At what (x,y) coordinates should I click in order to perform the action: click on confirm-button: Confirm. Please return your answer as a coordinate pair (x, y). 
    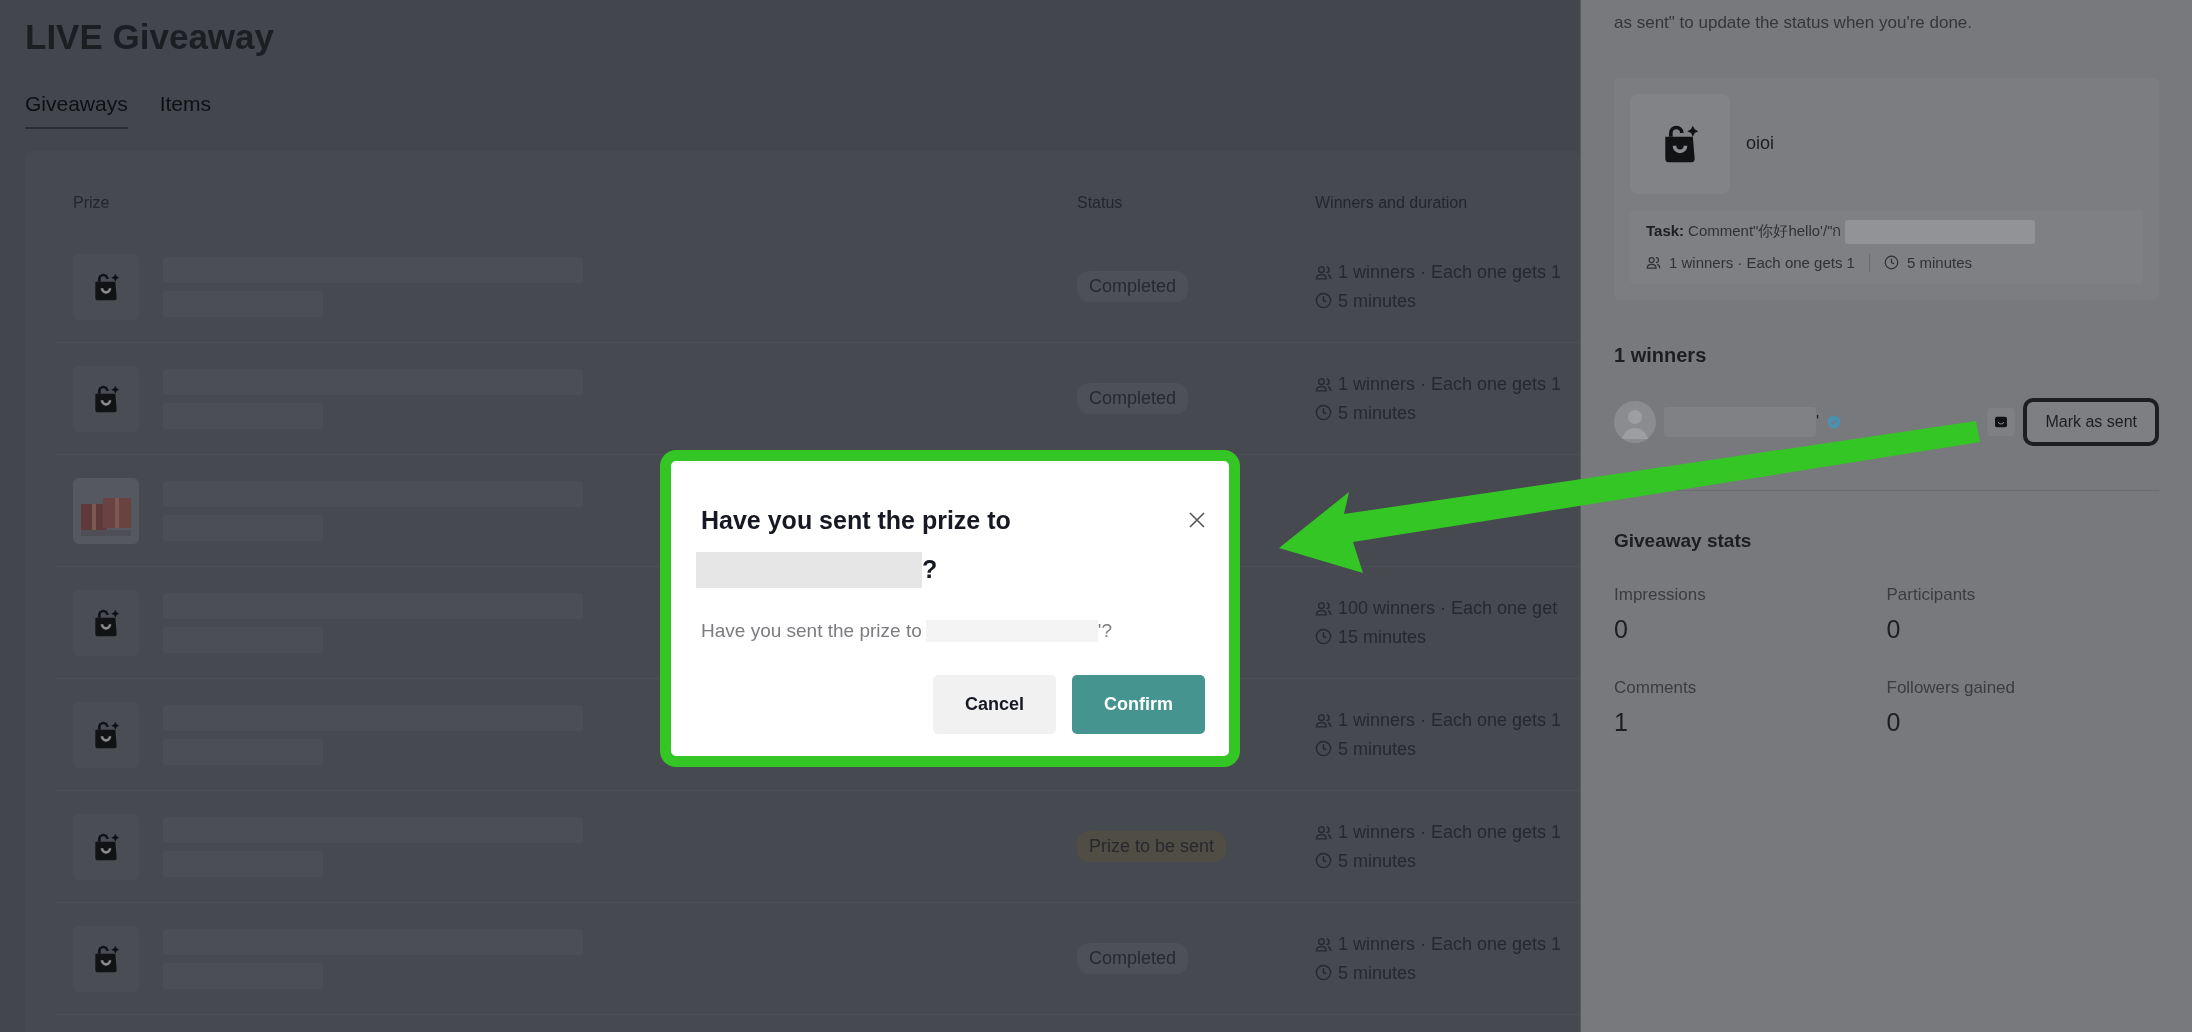
    Looking at the image, I should click on (1138, 704).